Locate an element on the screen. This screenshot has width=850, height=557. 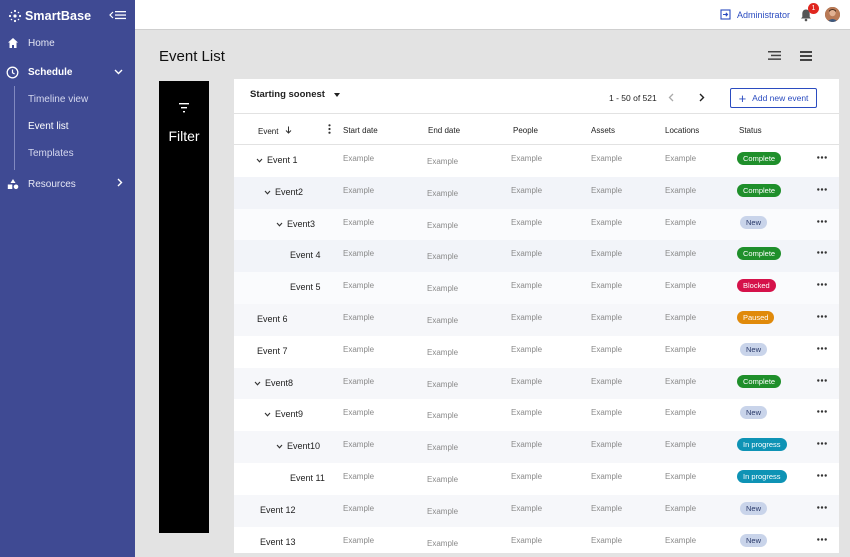
column-menu-icon is located at coordinates (329, 129).